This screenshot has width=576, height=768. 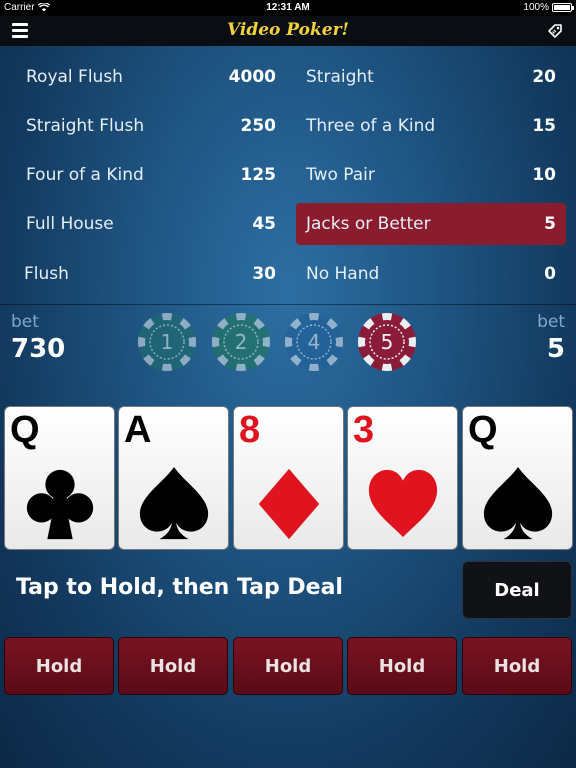 What do you see at coordinates (60, 504) in the screenshot?
I see `club-suit-icon` at bounding box center [60, 504].